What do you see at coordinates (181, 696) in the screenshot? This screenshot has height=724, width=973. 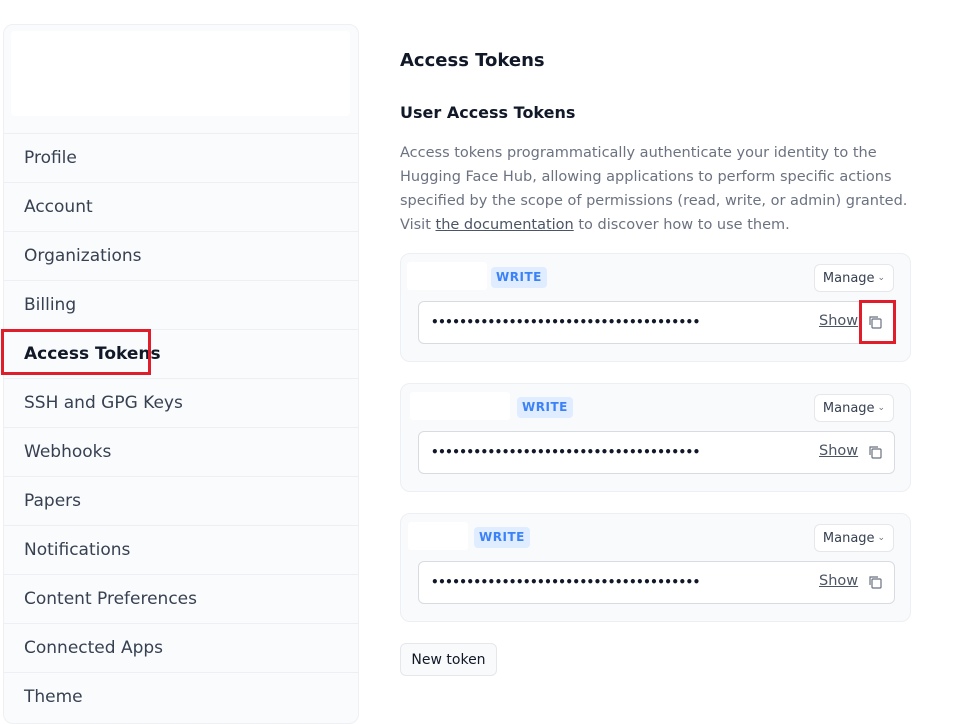 I see `sidebar-item-theme: Theme` at bounding box center [181, 696].